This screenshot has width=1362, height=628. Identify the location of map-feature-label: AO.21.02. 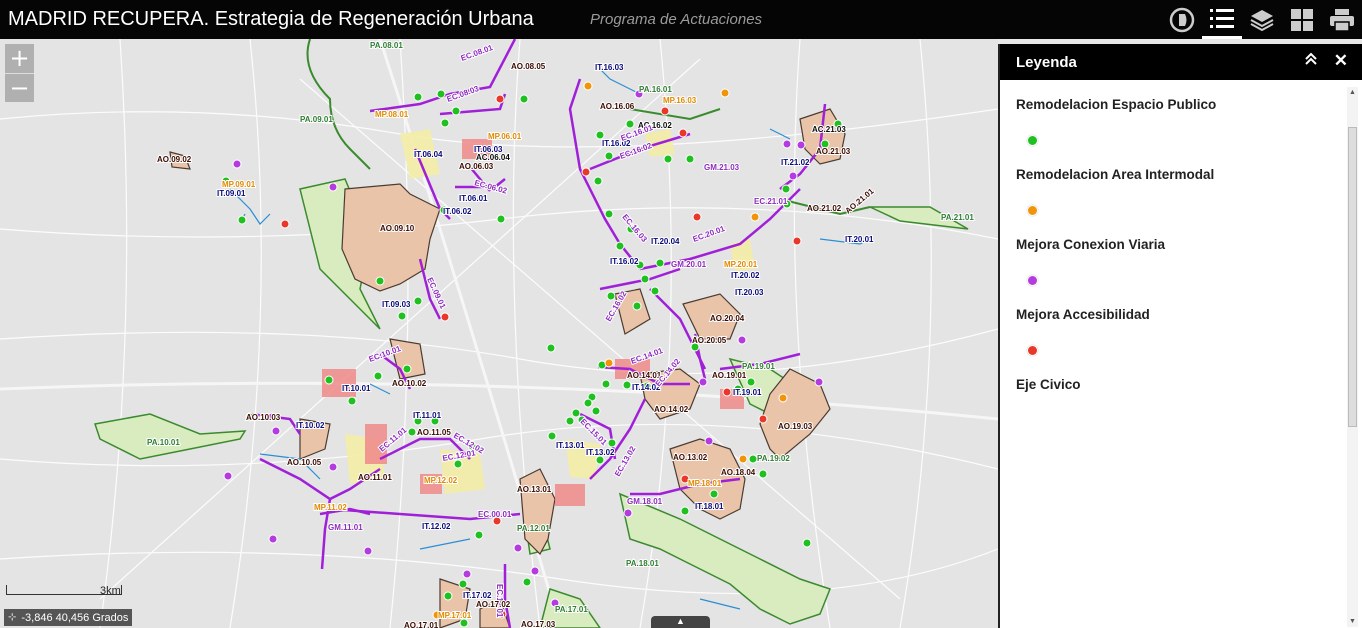
(824, 208).